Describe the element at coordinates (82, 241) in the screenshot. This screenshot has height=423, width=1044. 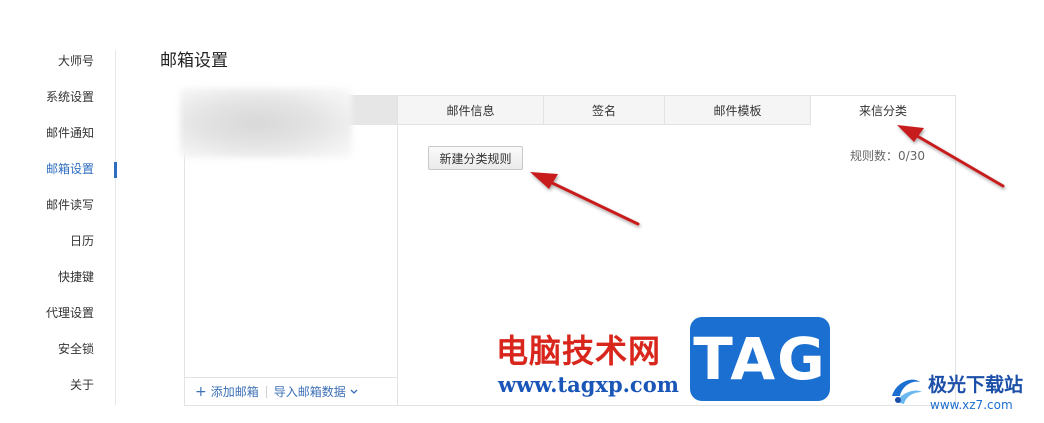
I see `sidebar-item-calendar: 日历` at that location.